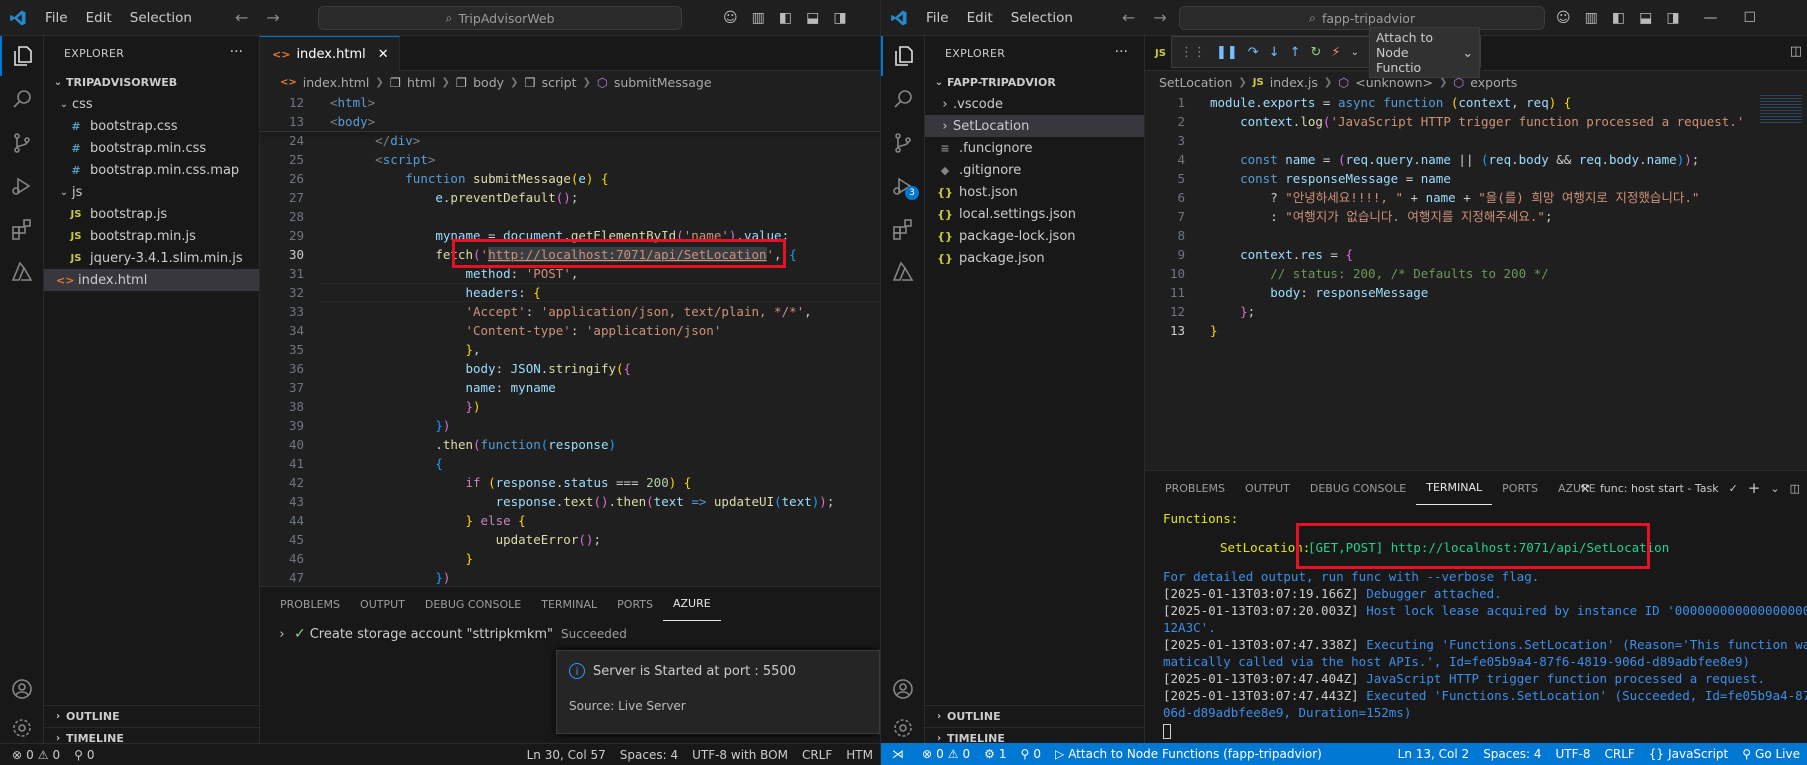 Image resolution: width=1807 pixels, height=765 pixels. What do you see at coordinates (151, 148) in the screenshot?
I see `file-bootstrap-min-css: # bootstrap.min.css` at bounding box center [151, 148].